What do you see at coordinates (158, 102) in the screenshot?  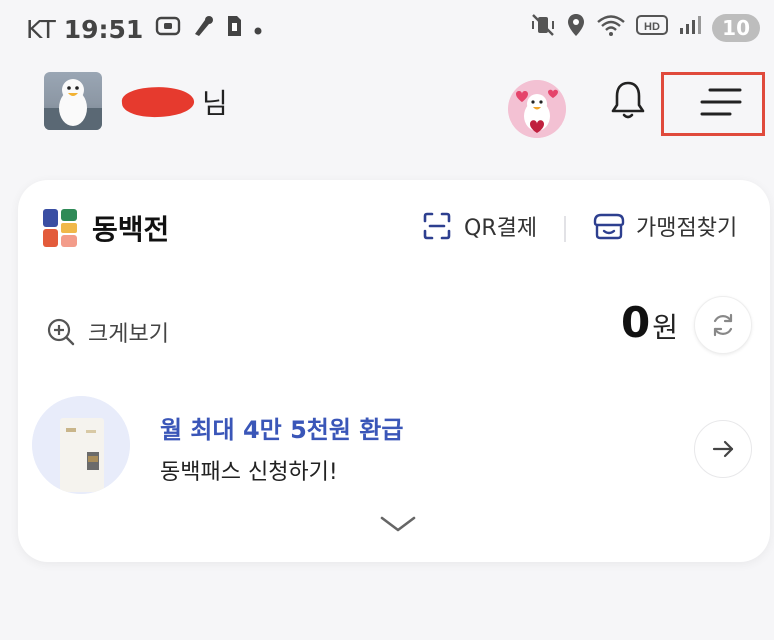 I see `redacted-username` at bounding box center [158, 102].